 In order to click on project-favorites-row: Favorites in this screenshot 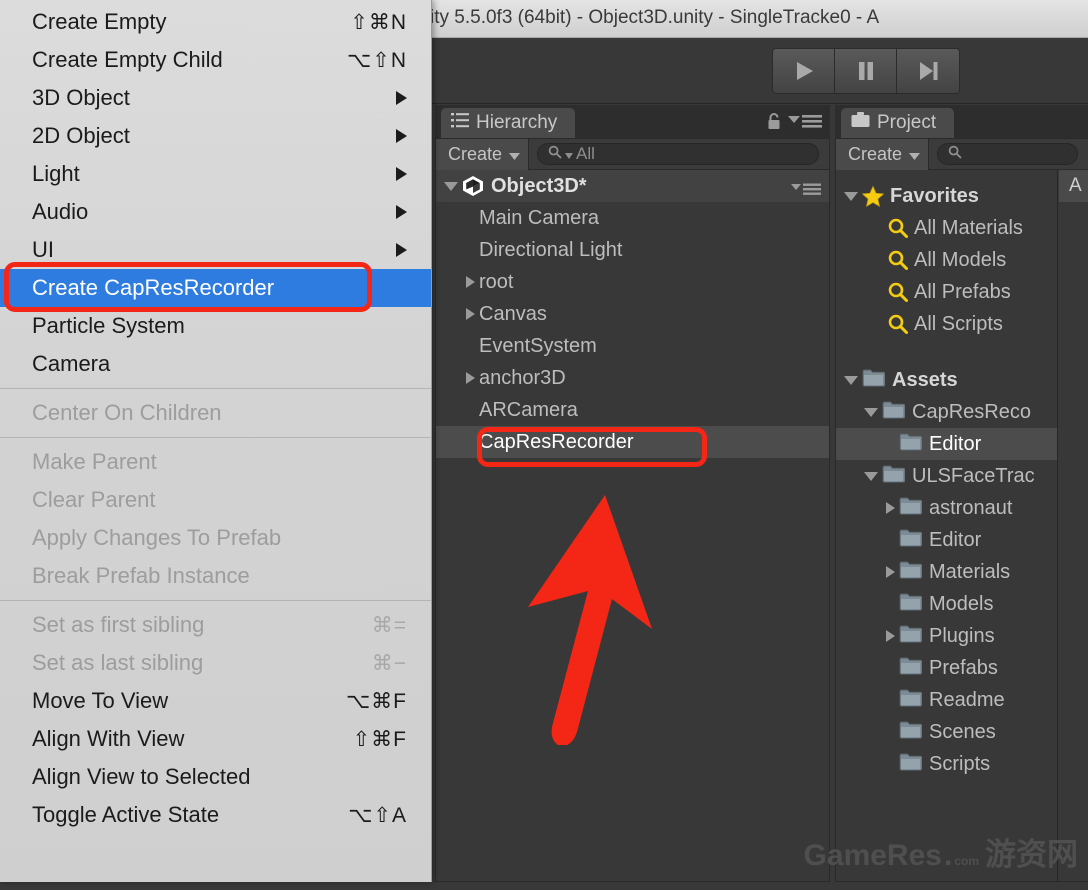, I will do `click(946, 196)`.